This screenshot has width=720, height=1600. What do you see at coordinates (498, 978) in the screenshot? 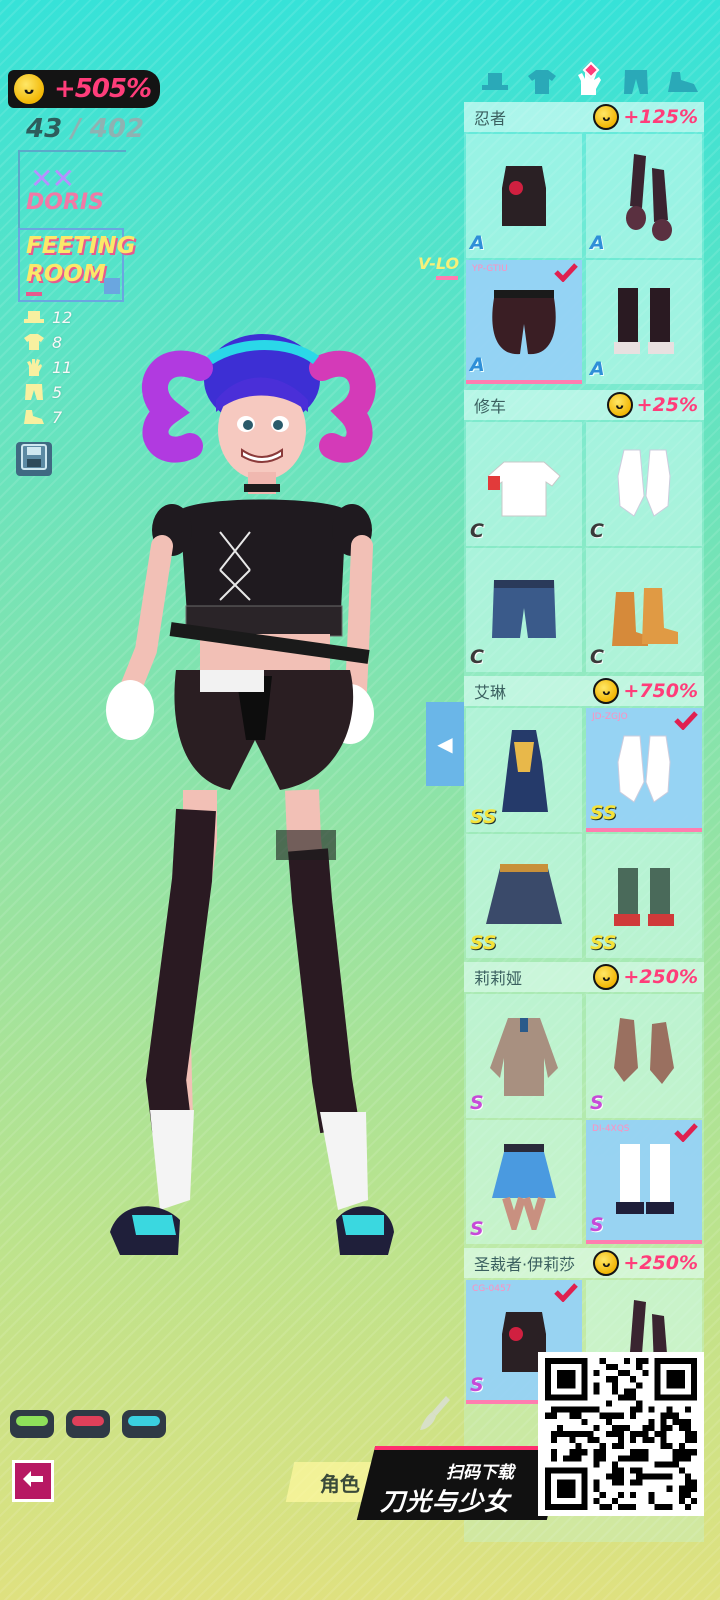
I see `set-name: 莉莉娅` at bounding box center [498, 978].